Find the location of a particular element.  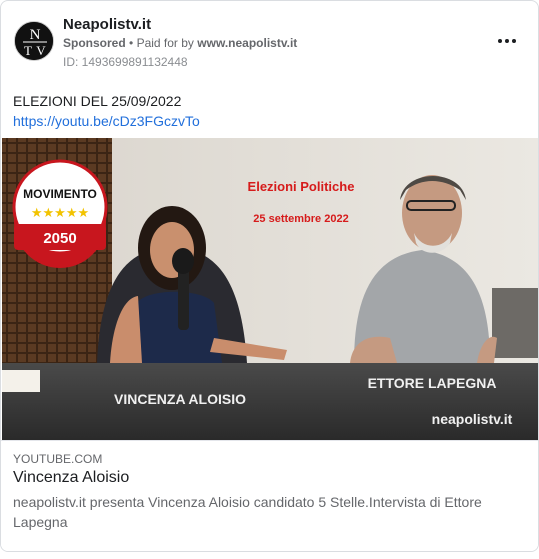

name-right: ETTORE LAPEGNA is located at coordinates (432, 383).